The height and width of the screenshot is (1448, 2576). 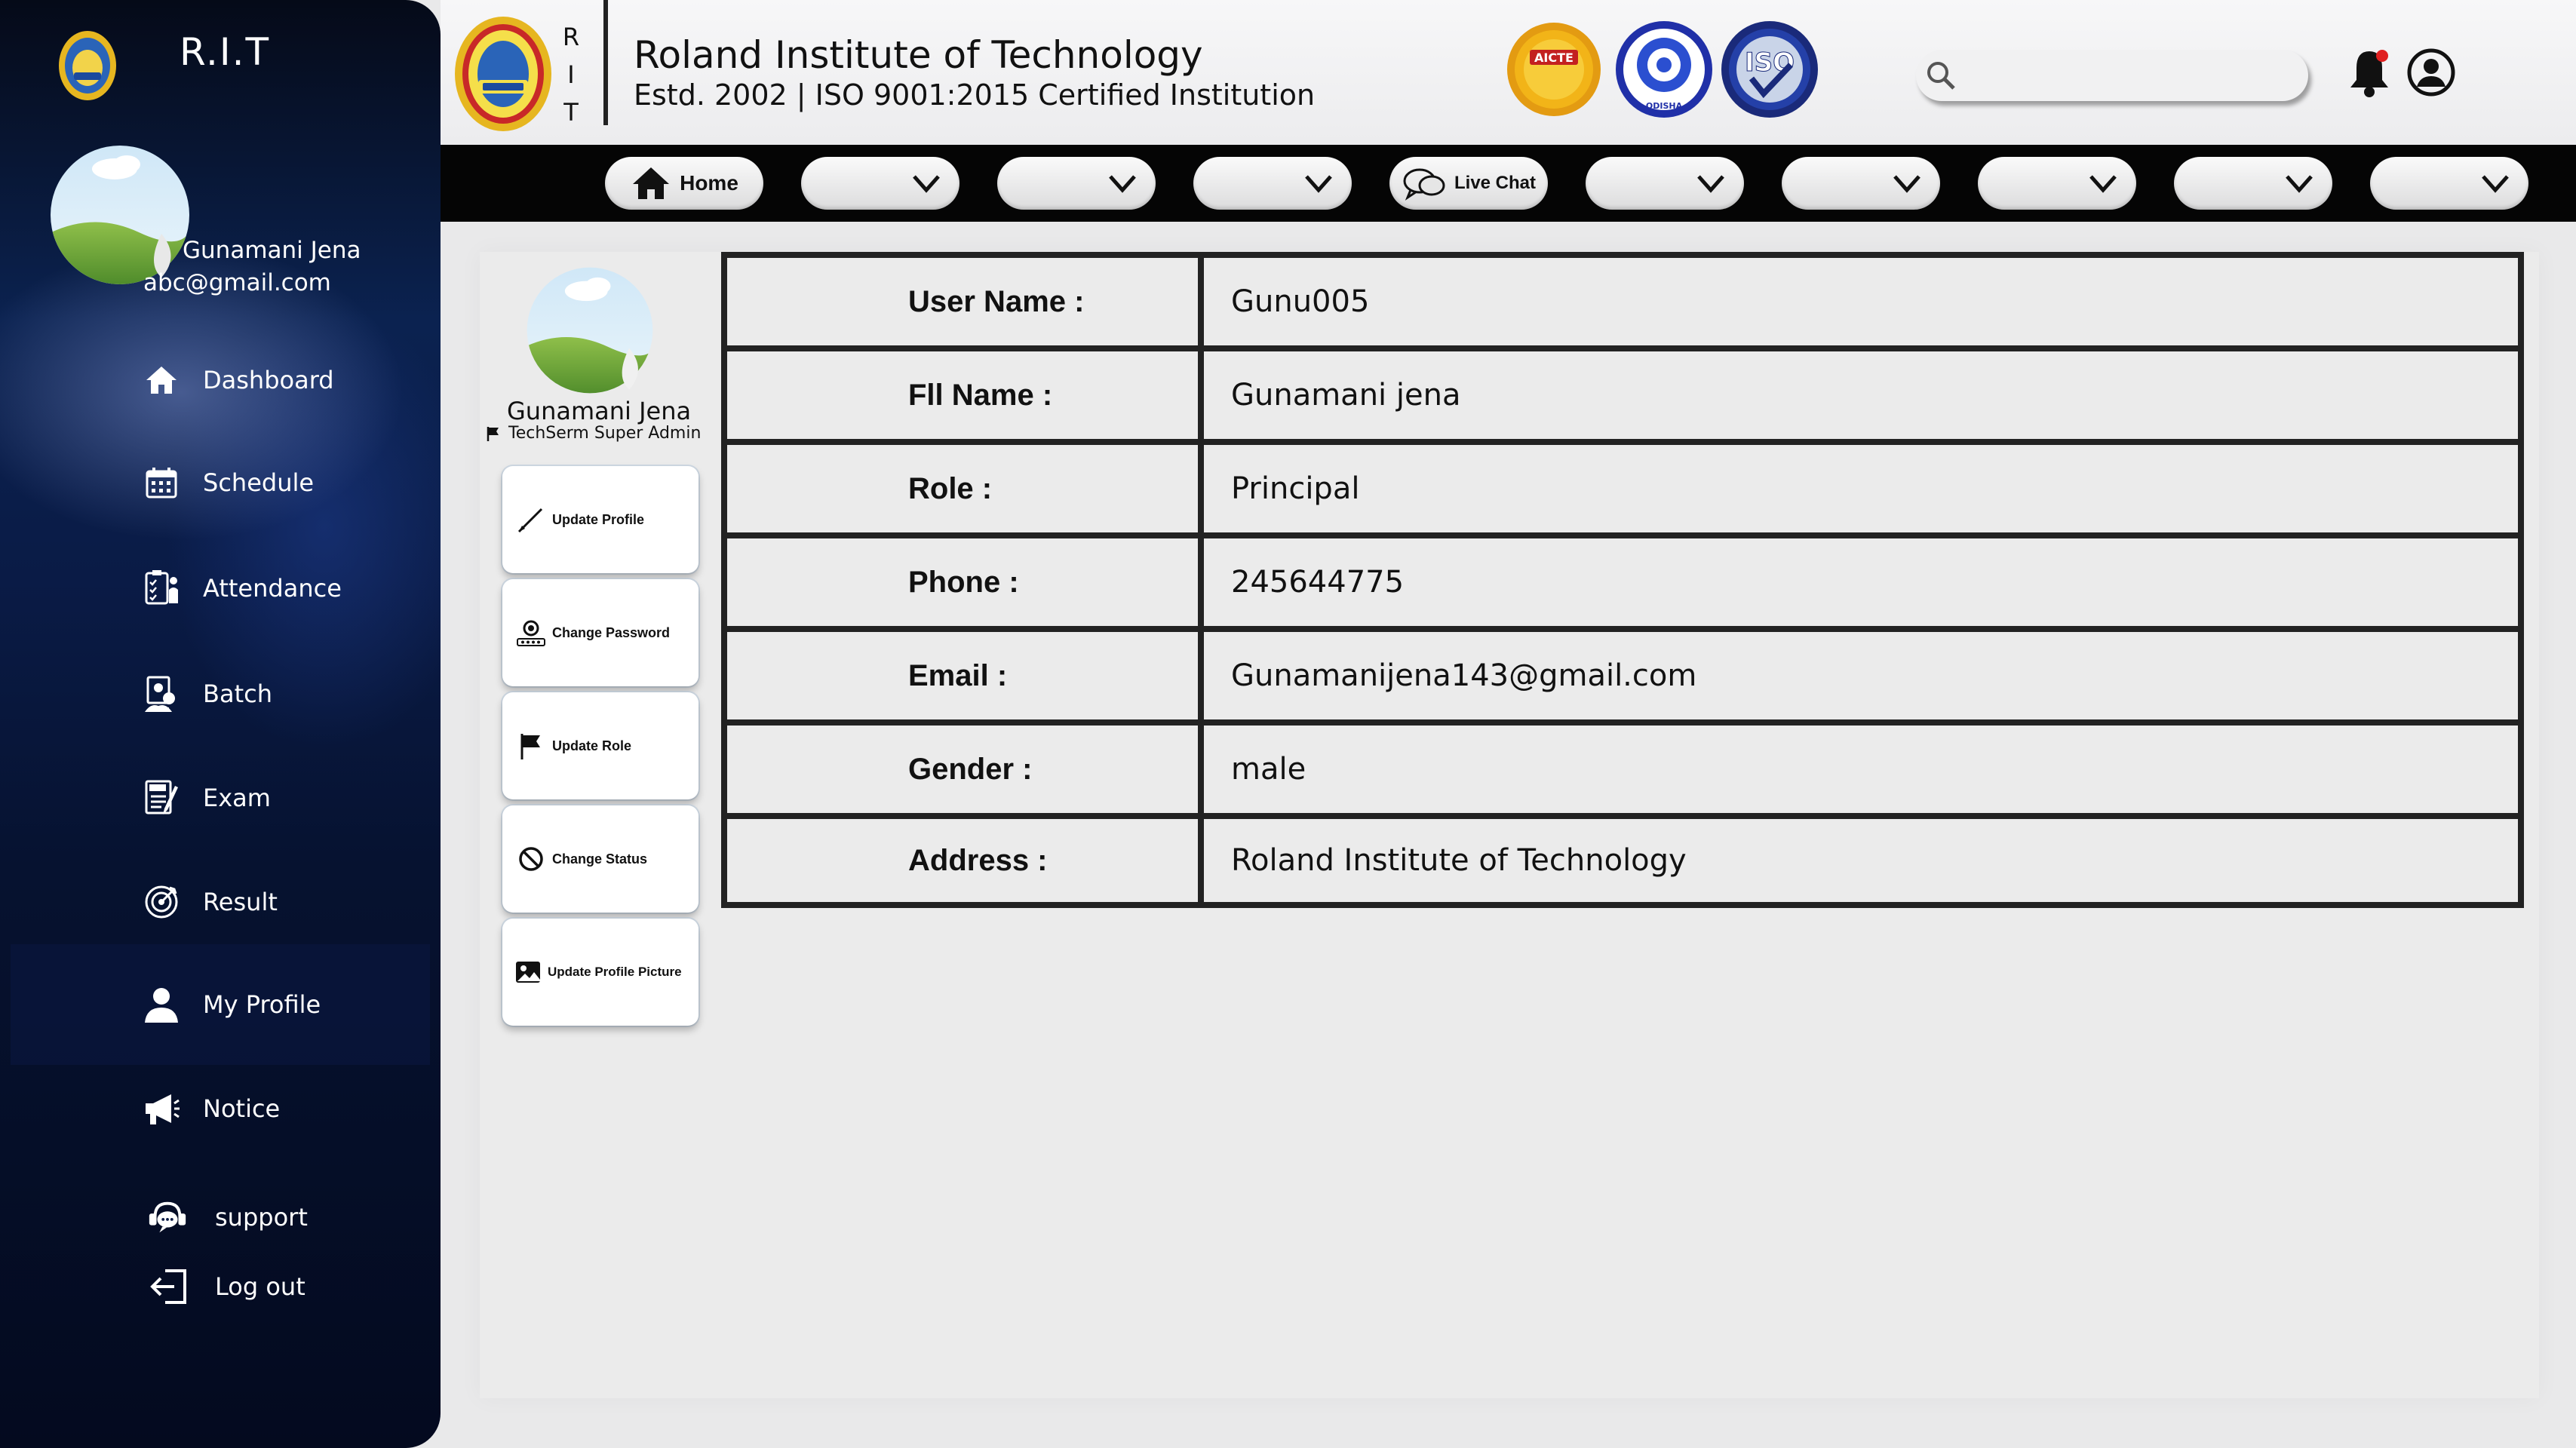 I want to click on avatar, so click(x=120, y=215).